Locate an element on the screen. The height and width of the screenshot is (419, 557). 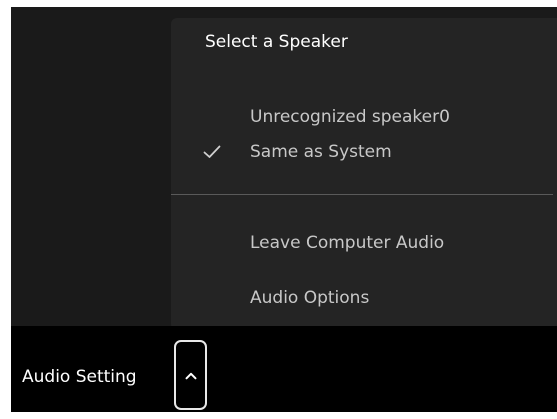
speaker-option-label: Unrecognized speaker0 is located at coordinates (350, 117).